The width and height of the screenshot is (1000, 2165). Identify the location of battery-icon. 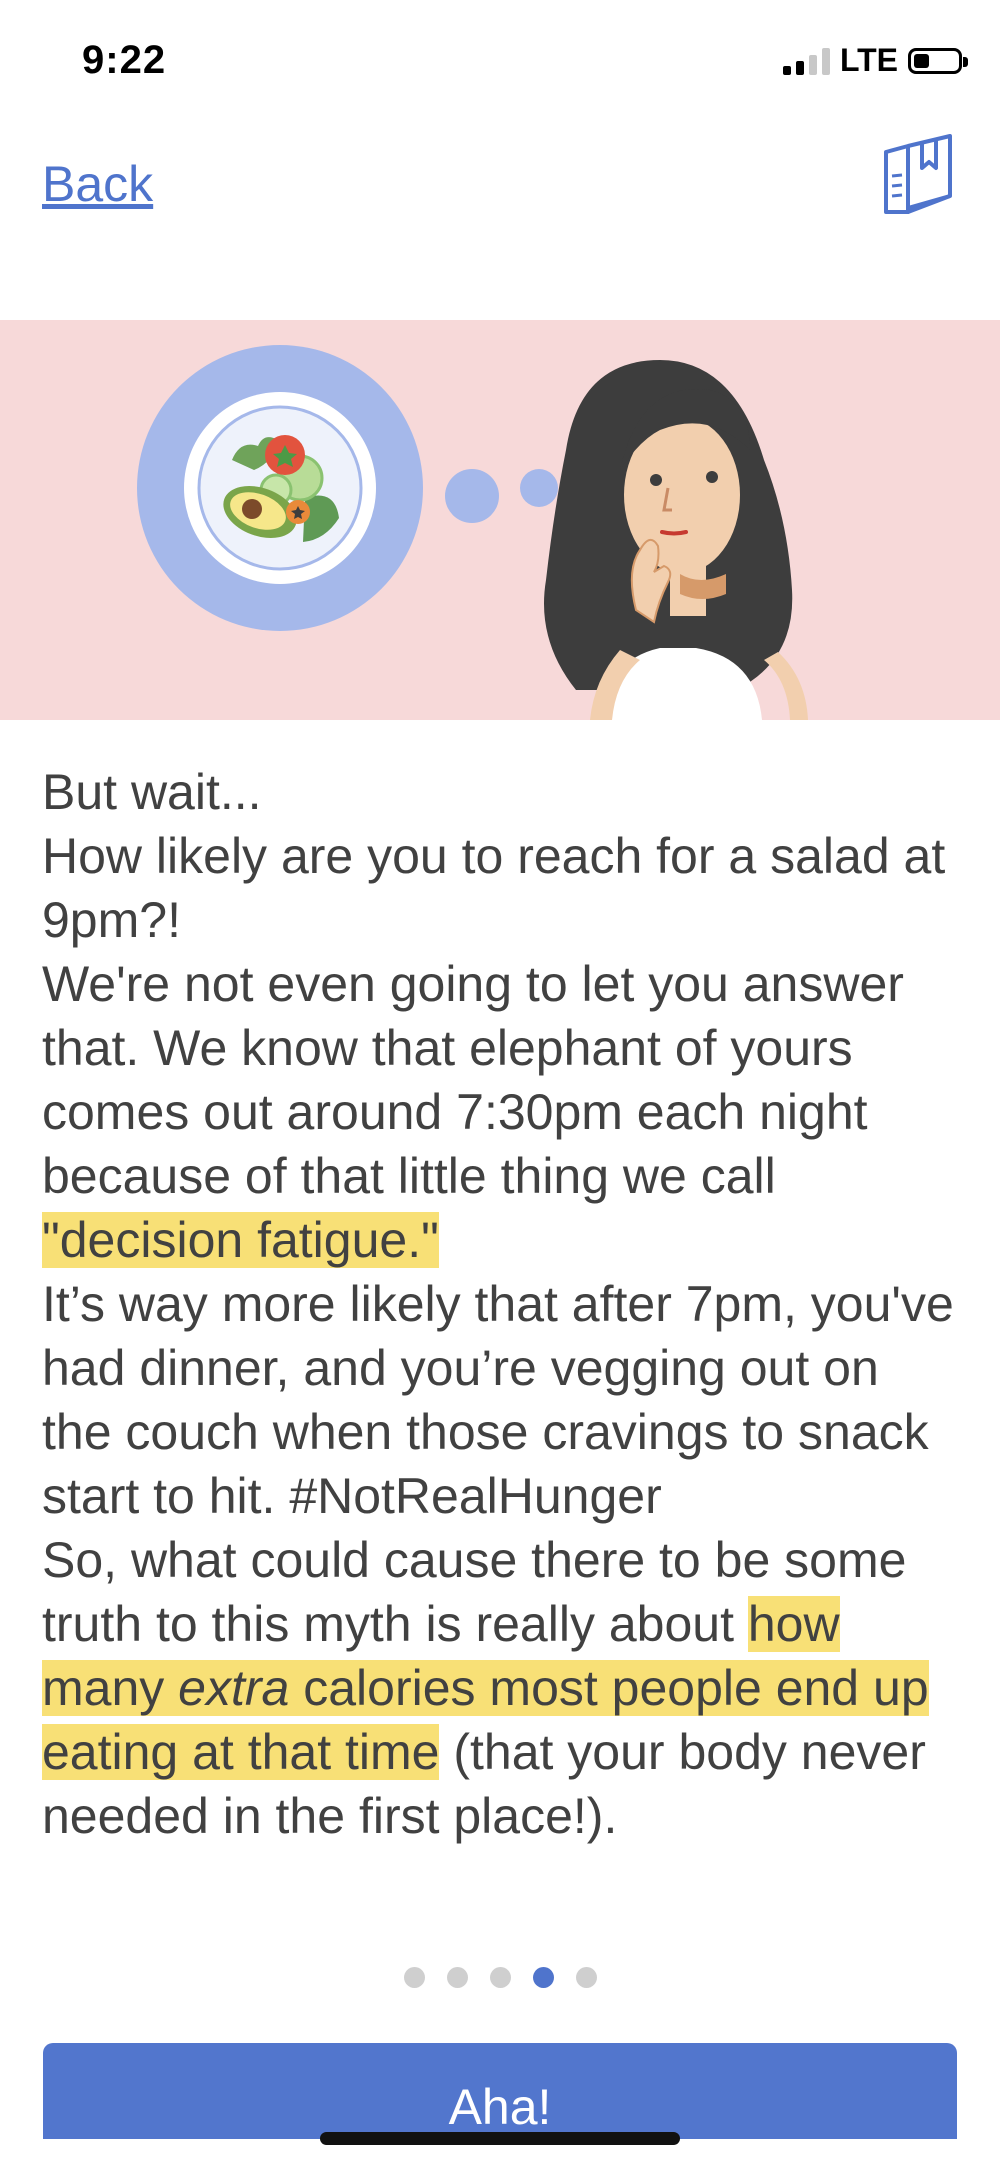
(938, 60).